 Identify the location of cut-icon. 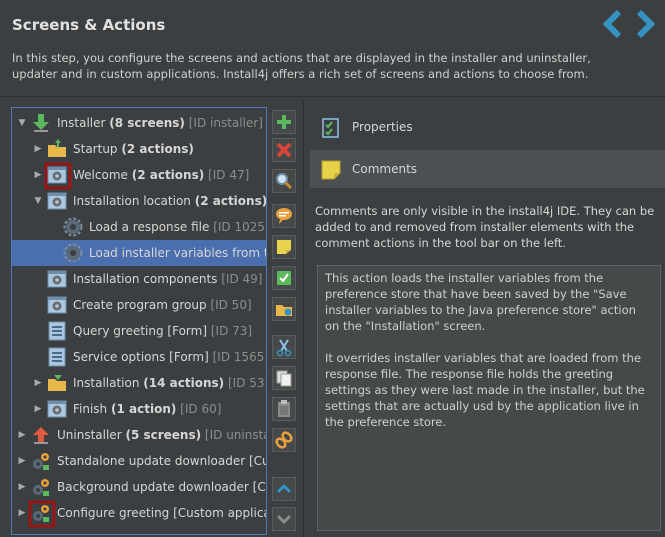
(284, 347).